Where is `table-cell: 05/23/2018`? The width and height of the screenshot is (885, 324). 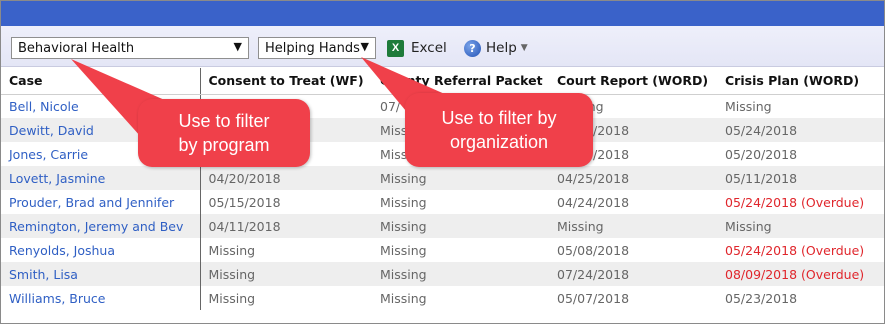 table-cell: 05/23/2018 is located at coordinates (761, 298).